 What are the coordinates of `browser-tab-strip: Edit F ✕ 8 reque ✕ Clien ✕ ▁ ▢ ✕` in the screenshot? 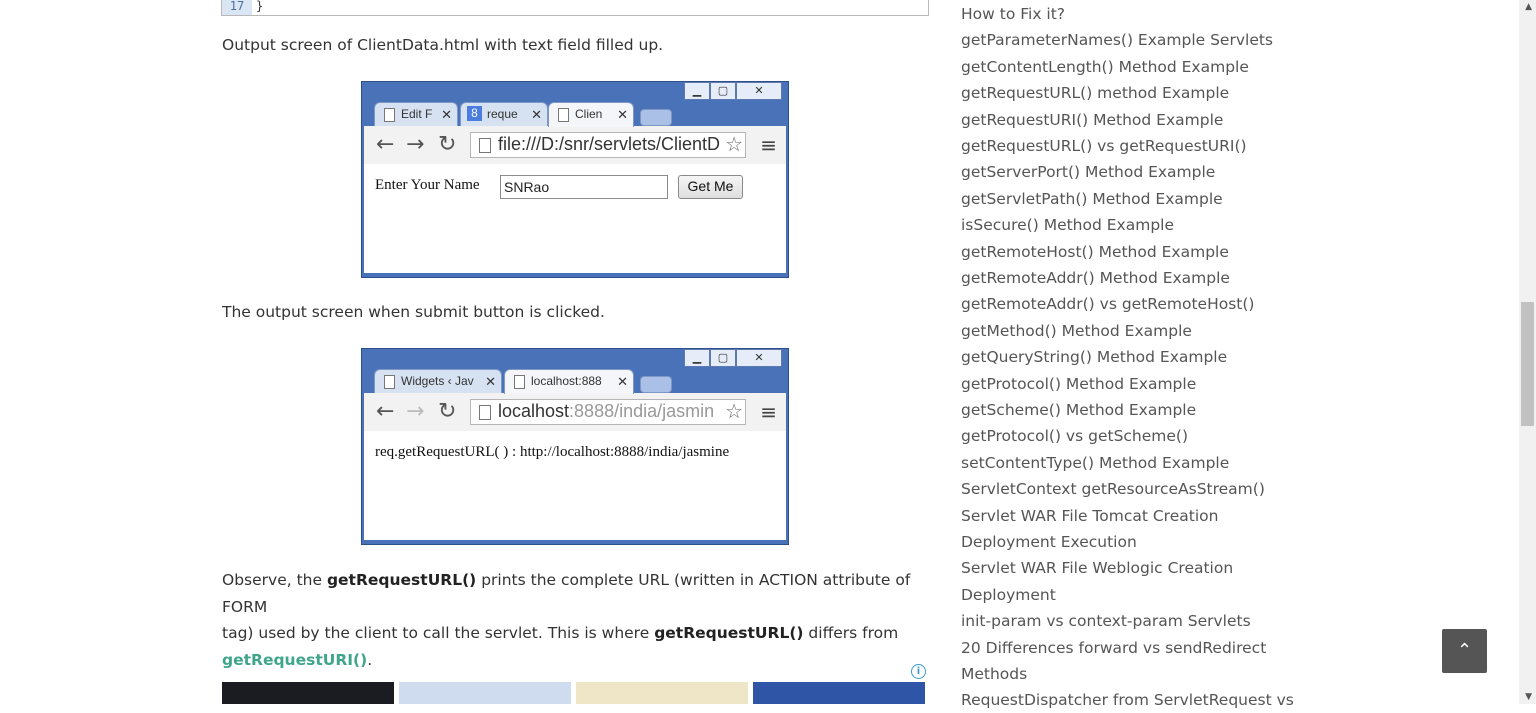 It's located at (575, 104).